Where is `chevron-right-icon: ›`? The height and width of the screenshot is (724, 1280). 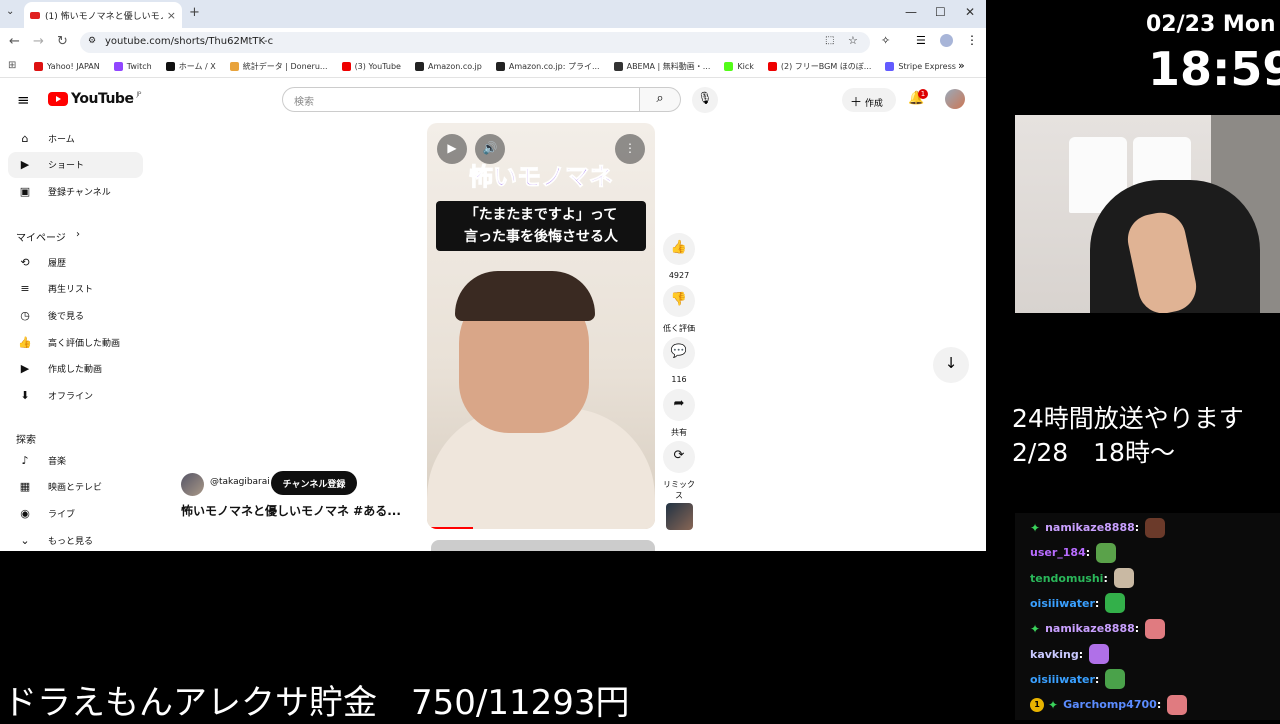
chevron-right-icon: › is located at coordinates (78, 234).